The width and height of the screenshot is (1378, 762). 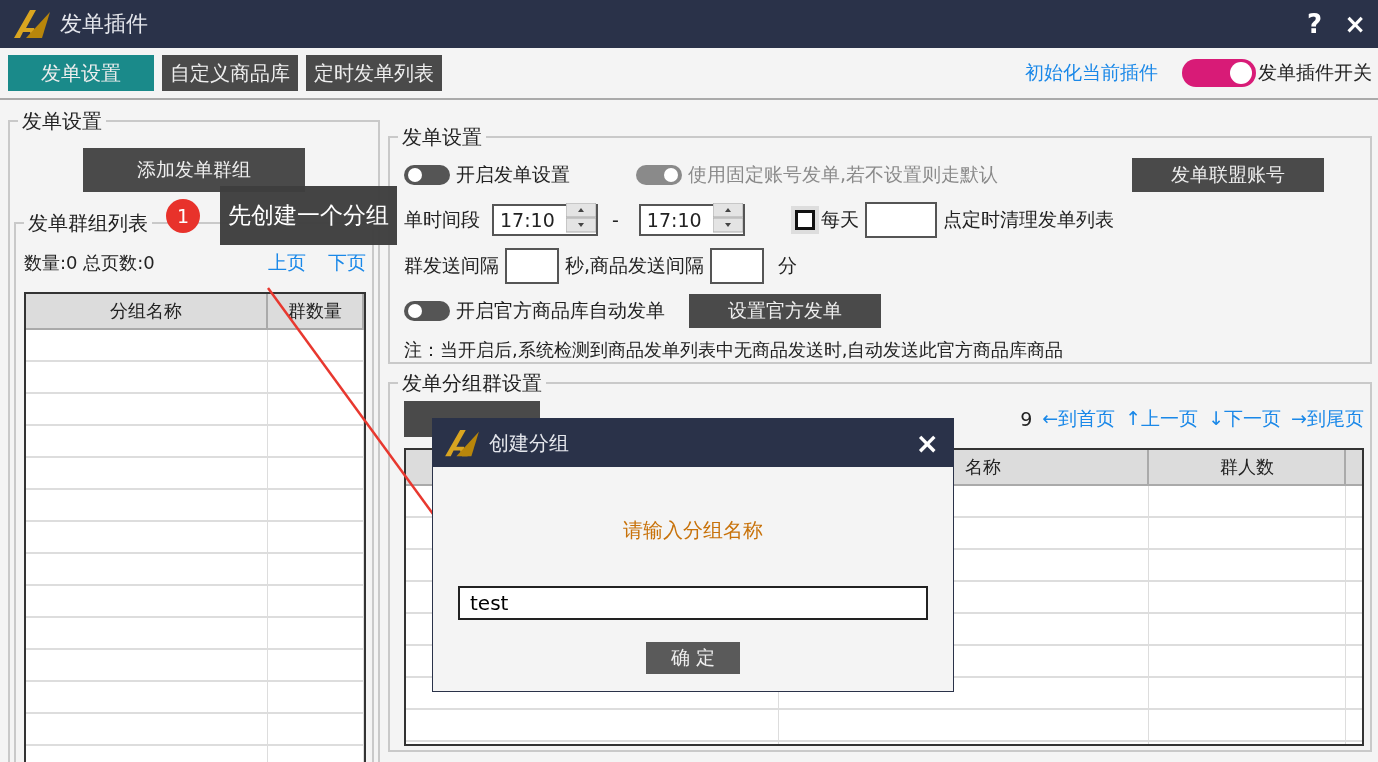 I want to click on toggle-label: 开启发单设置, so click(x=513, y=174).